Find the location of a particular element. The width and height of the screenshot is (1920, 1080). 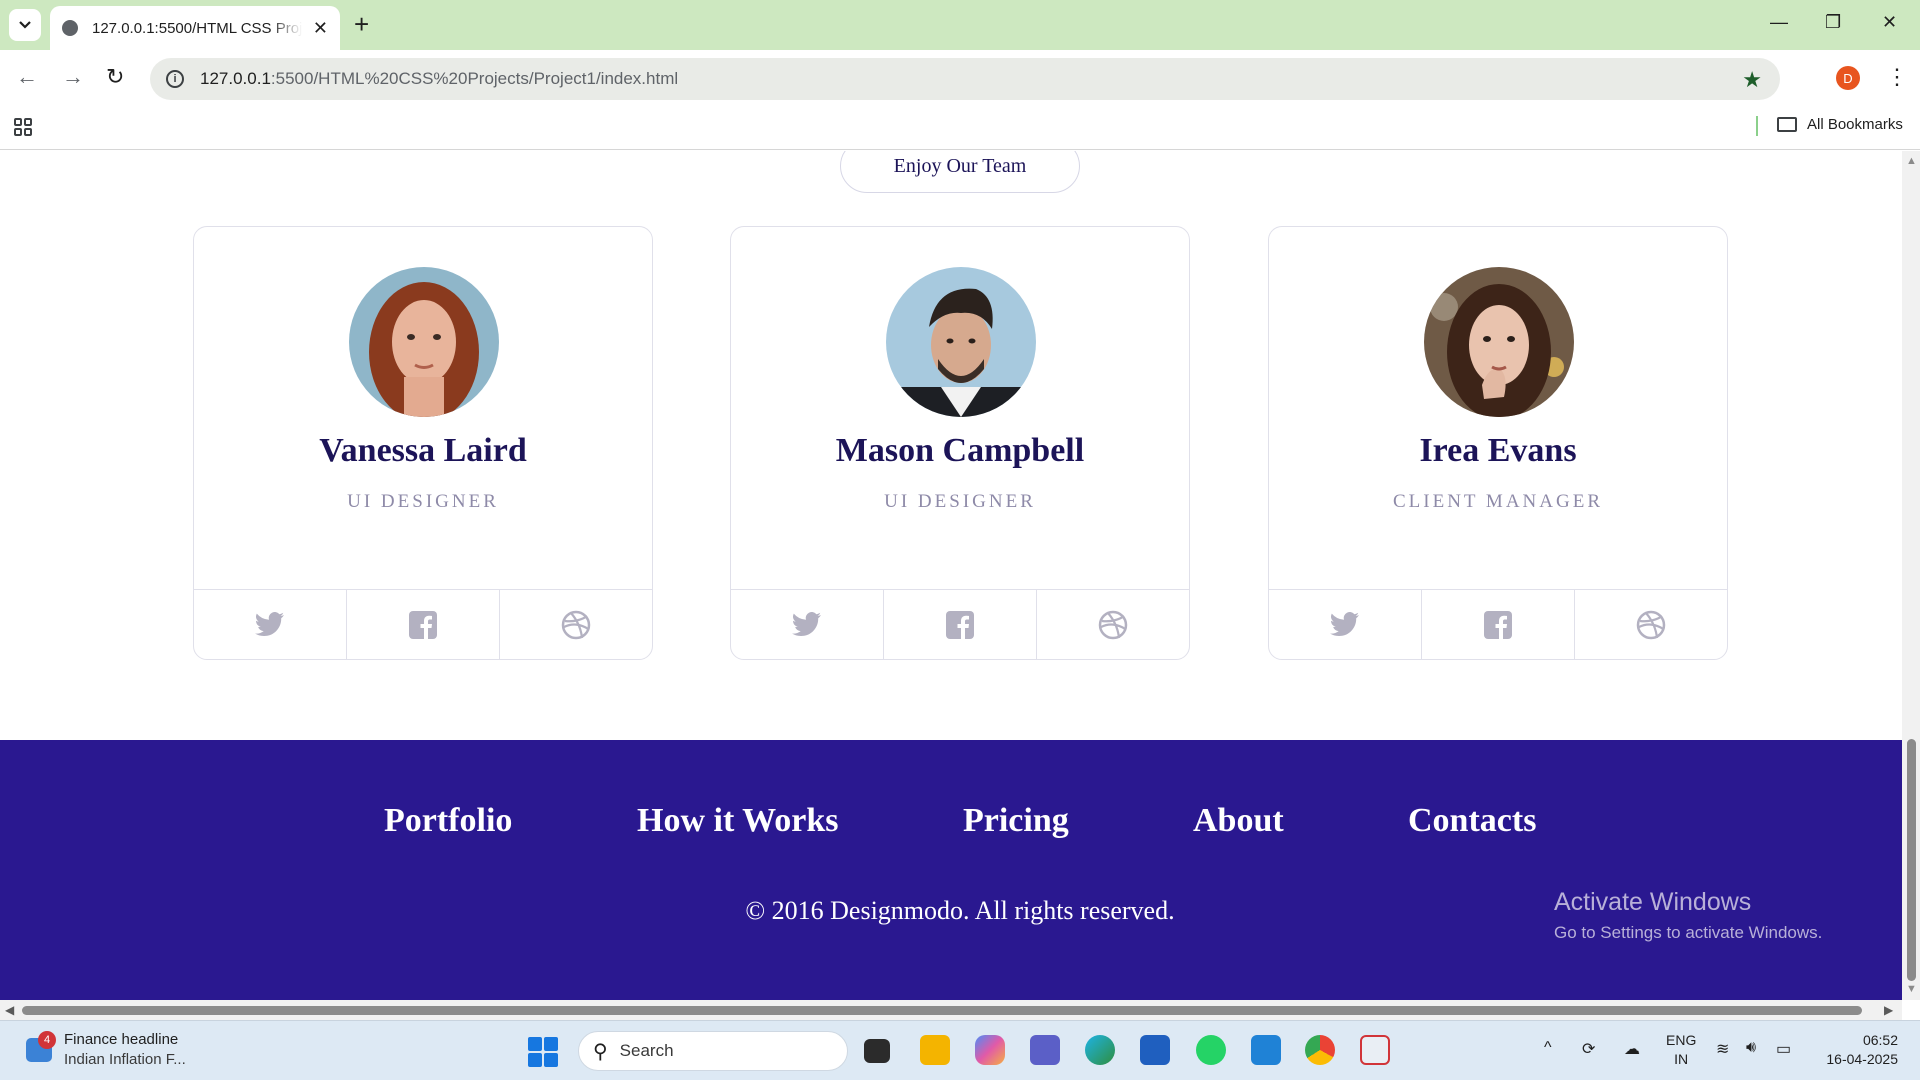

search-label: Search is located at coordinates (646, 1050).